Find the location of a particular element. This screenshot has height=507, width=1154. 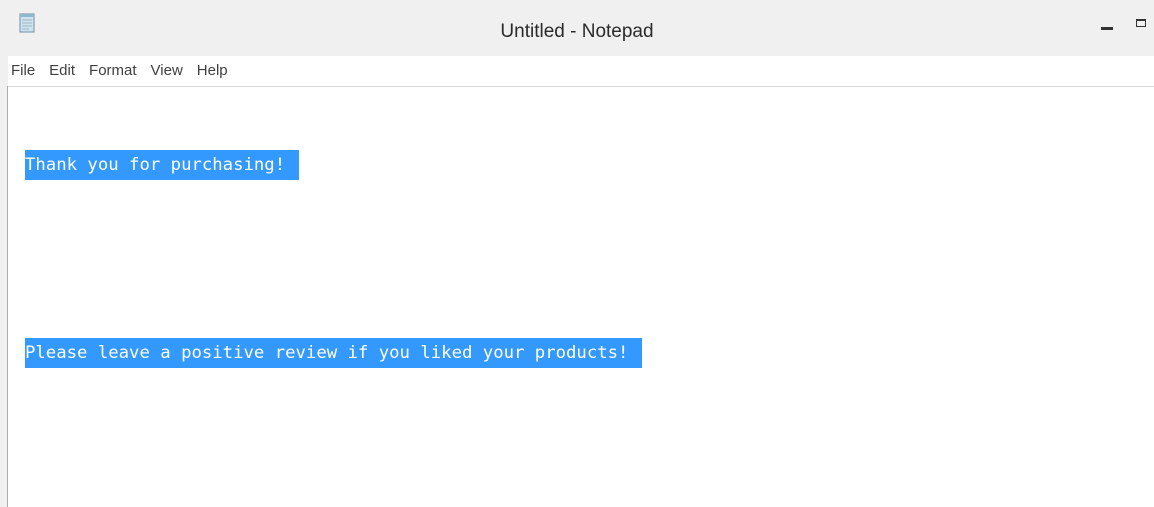

title-bar: Untitled - Notepad is located at coordinates (577, 28).